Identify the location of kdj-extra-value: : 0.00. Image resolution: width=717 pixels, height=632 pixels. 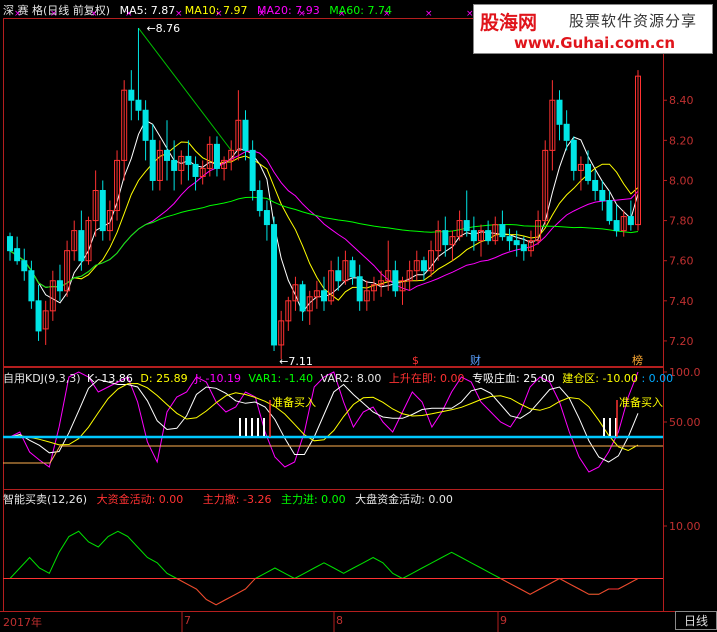
(657, 378).